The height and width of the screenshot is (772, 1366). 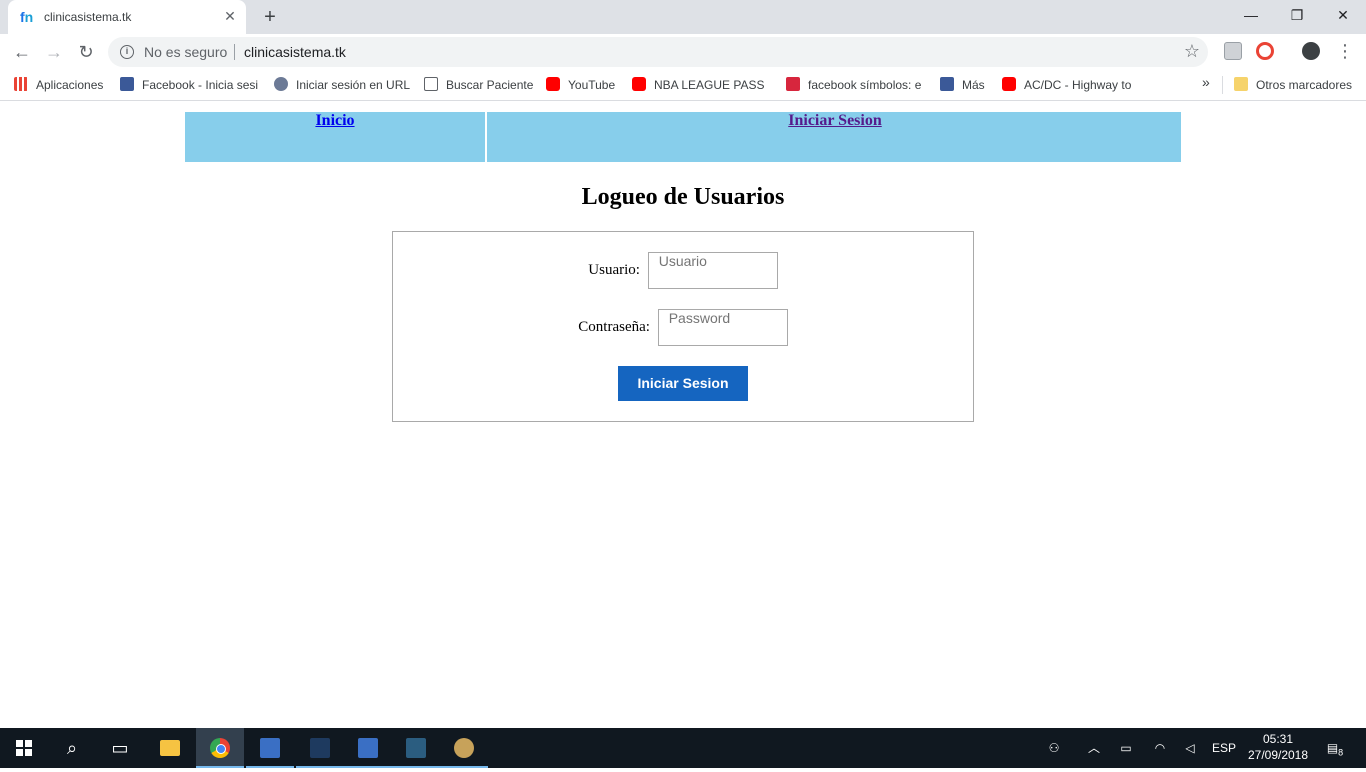 I want to click on taskbar-paint, so click(x=464, y=748).